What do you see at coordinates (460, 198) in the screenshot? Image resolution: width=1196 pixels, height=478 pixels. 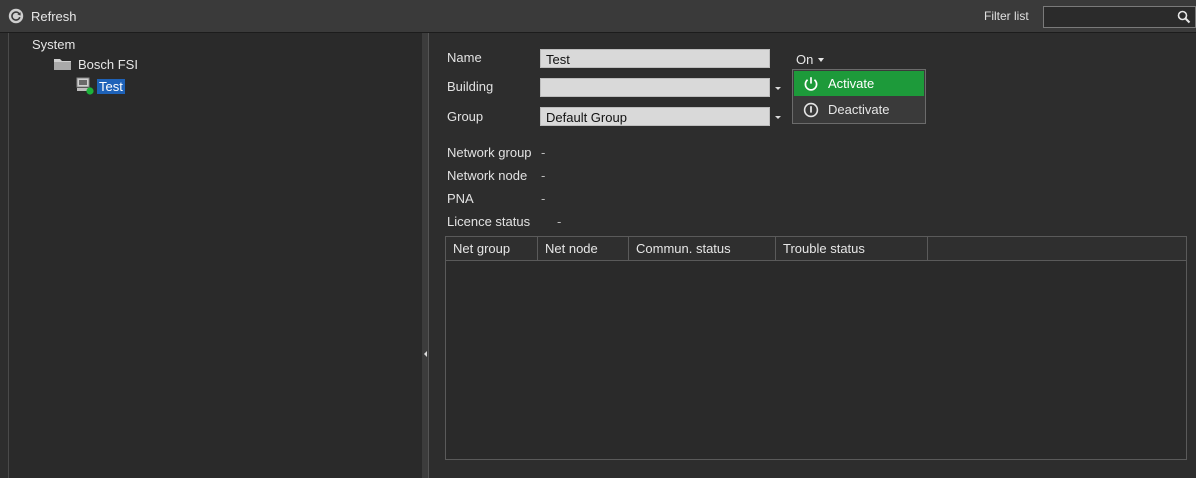 I see `pna-label: PNA` at bounding box center [460, 198].